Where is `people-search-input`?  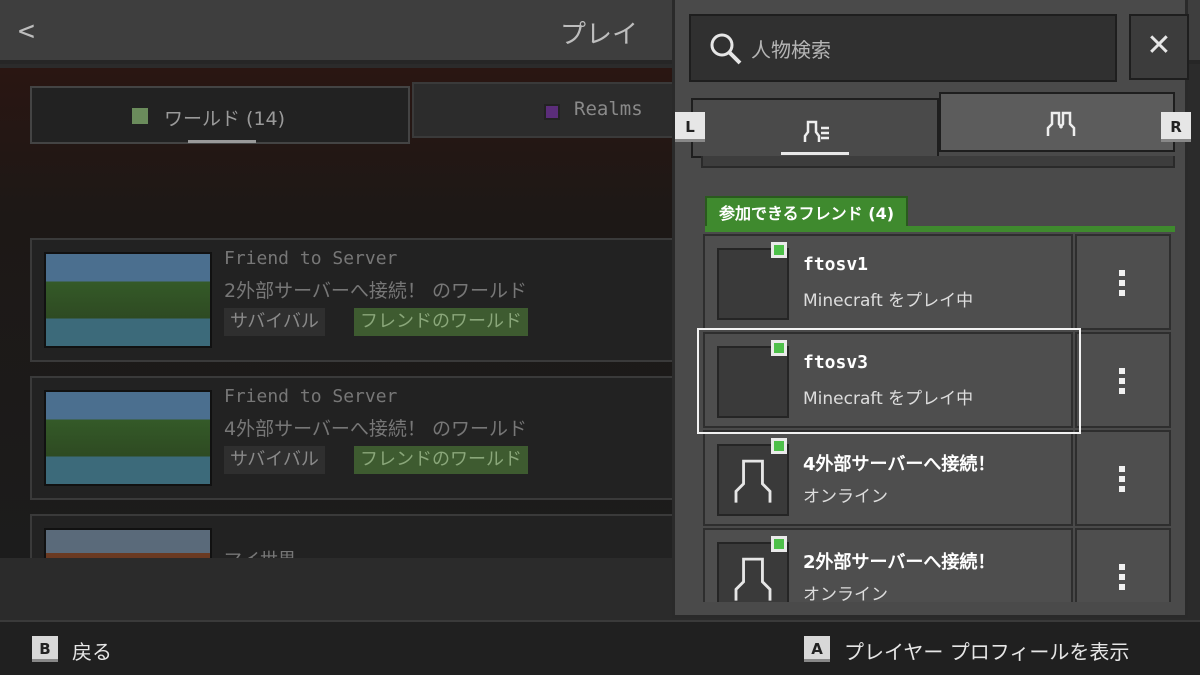
people-search-input is located at coordinates (921, 50).